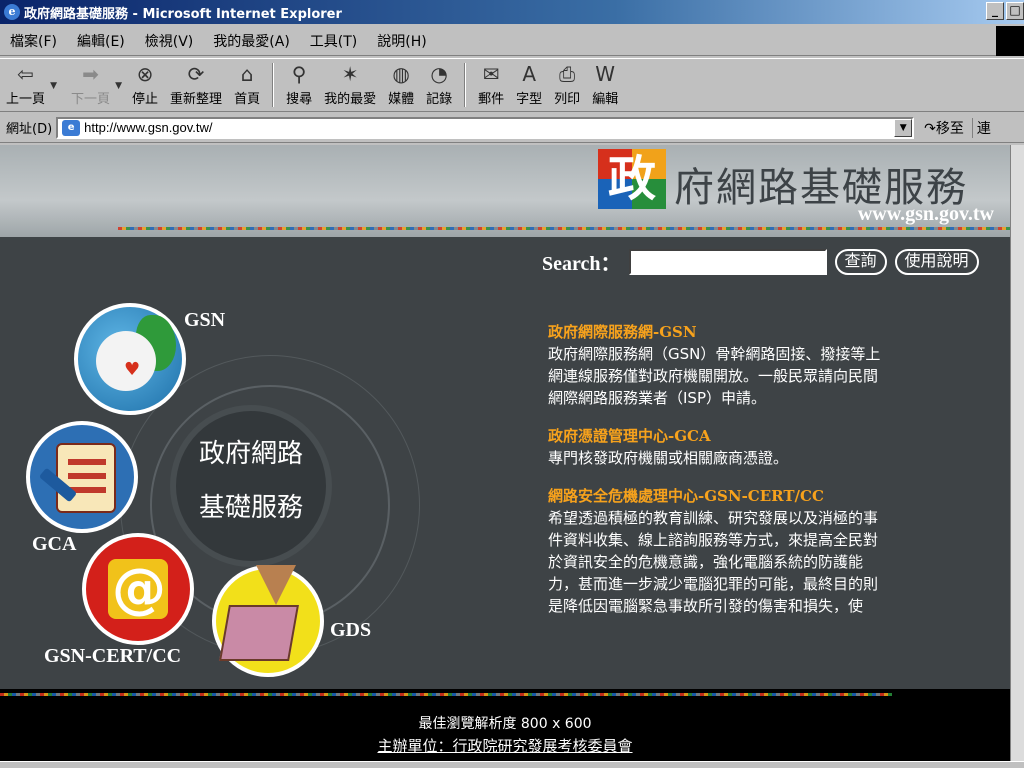 The height and width of the screenshot is (768, 1024). I want to click on media-icon: ◍, so click(401, 74).